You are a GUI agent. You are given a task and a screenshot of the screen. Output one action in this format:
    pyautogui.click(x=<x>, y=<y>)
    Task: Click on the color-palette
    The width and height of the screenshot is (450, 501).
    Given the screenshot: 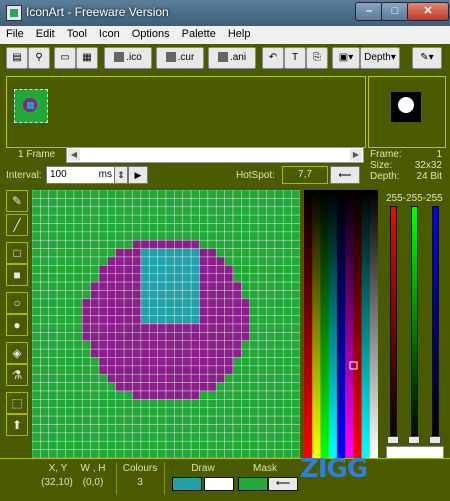 What is the action you would take?
    pyautogui.click(x=341, y=324)
    